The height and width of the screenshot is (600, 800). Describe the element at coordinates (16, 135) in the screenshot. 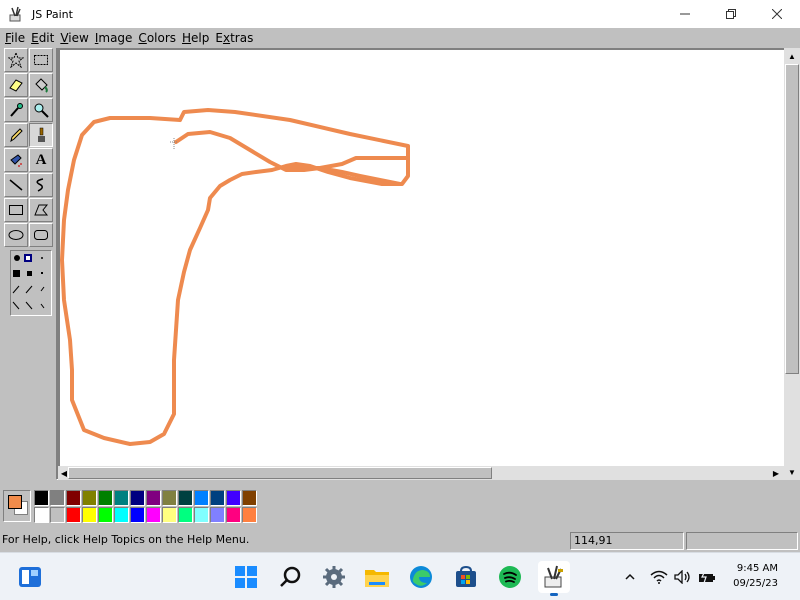

I see `tool-pencil` at that location.